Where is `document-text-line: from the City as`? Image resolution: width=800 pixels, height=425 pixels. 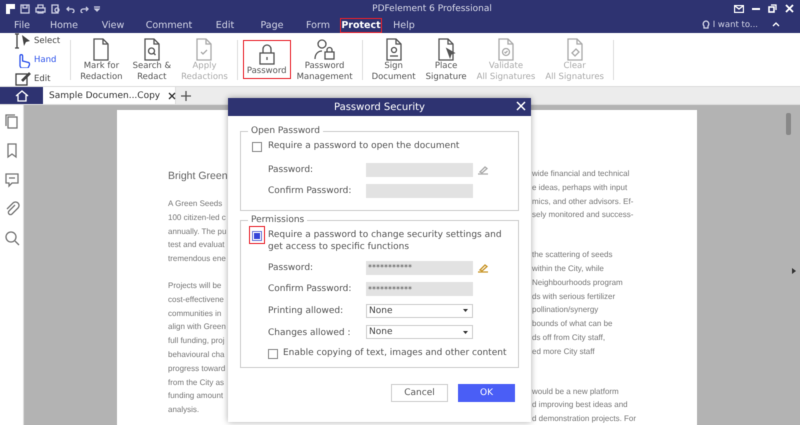 document-text-line: from the City as is located at coordinates (196, 382).